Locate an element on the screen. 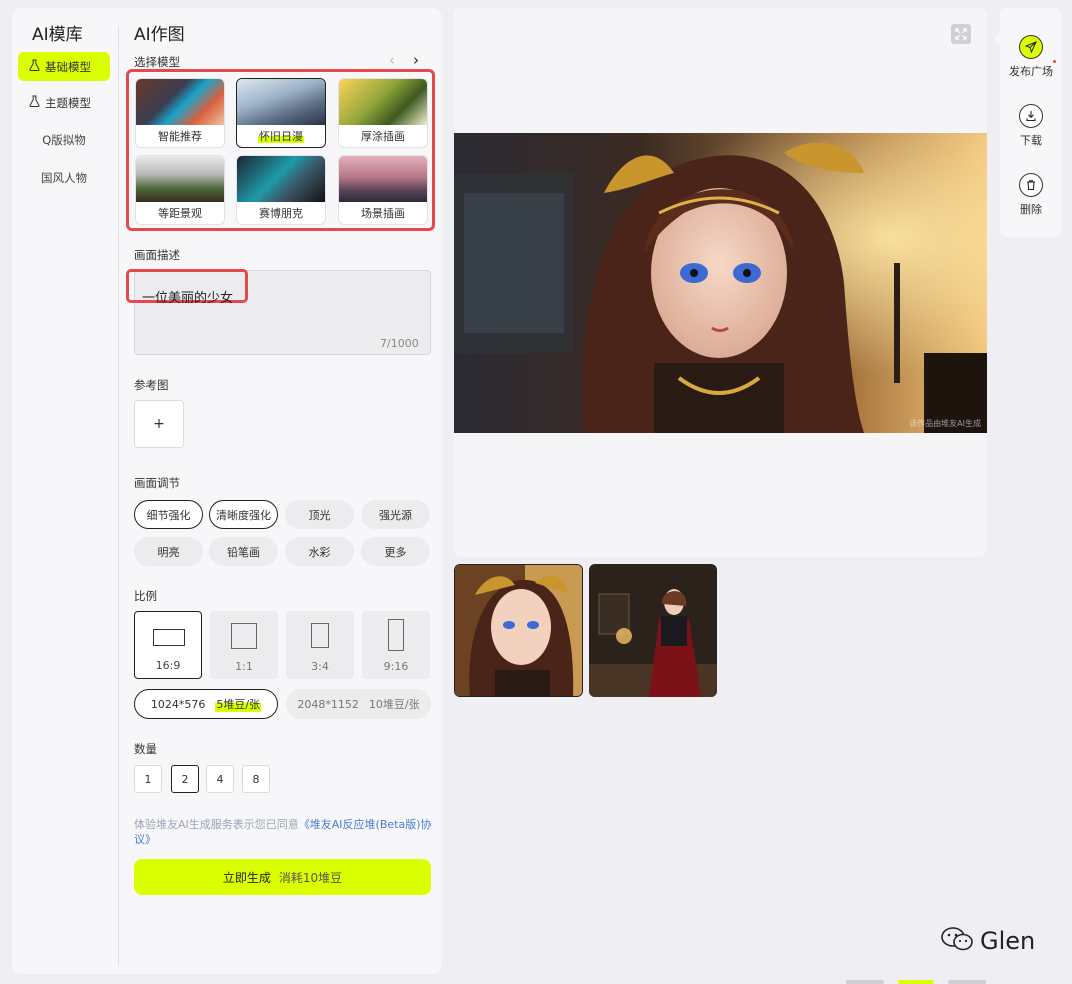  desc-label: 画面描述 is located at coordinates (157, 255).